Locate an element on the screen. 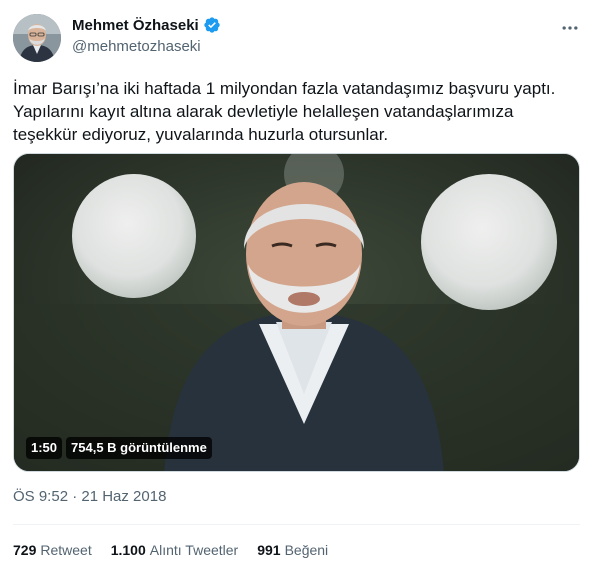 The image size is (592, 578). quotes-stat: 1.100 Alıntı Tweetler is located at coordinates (175, 550).